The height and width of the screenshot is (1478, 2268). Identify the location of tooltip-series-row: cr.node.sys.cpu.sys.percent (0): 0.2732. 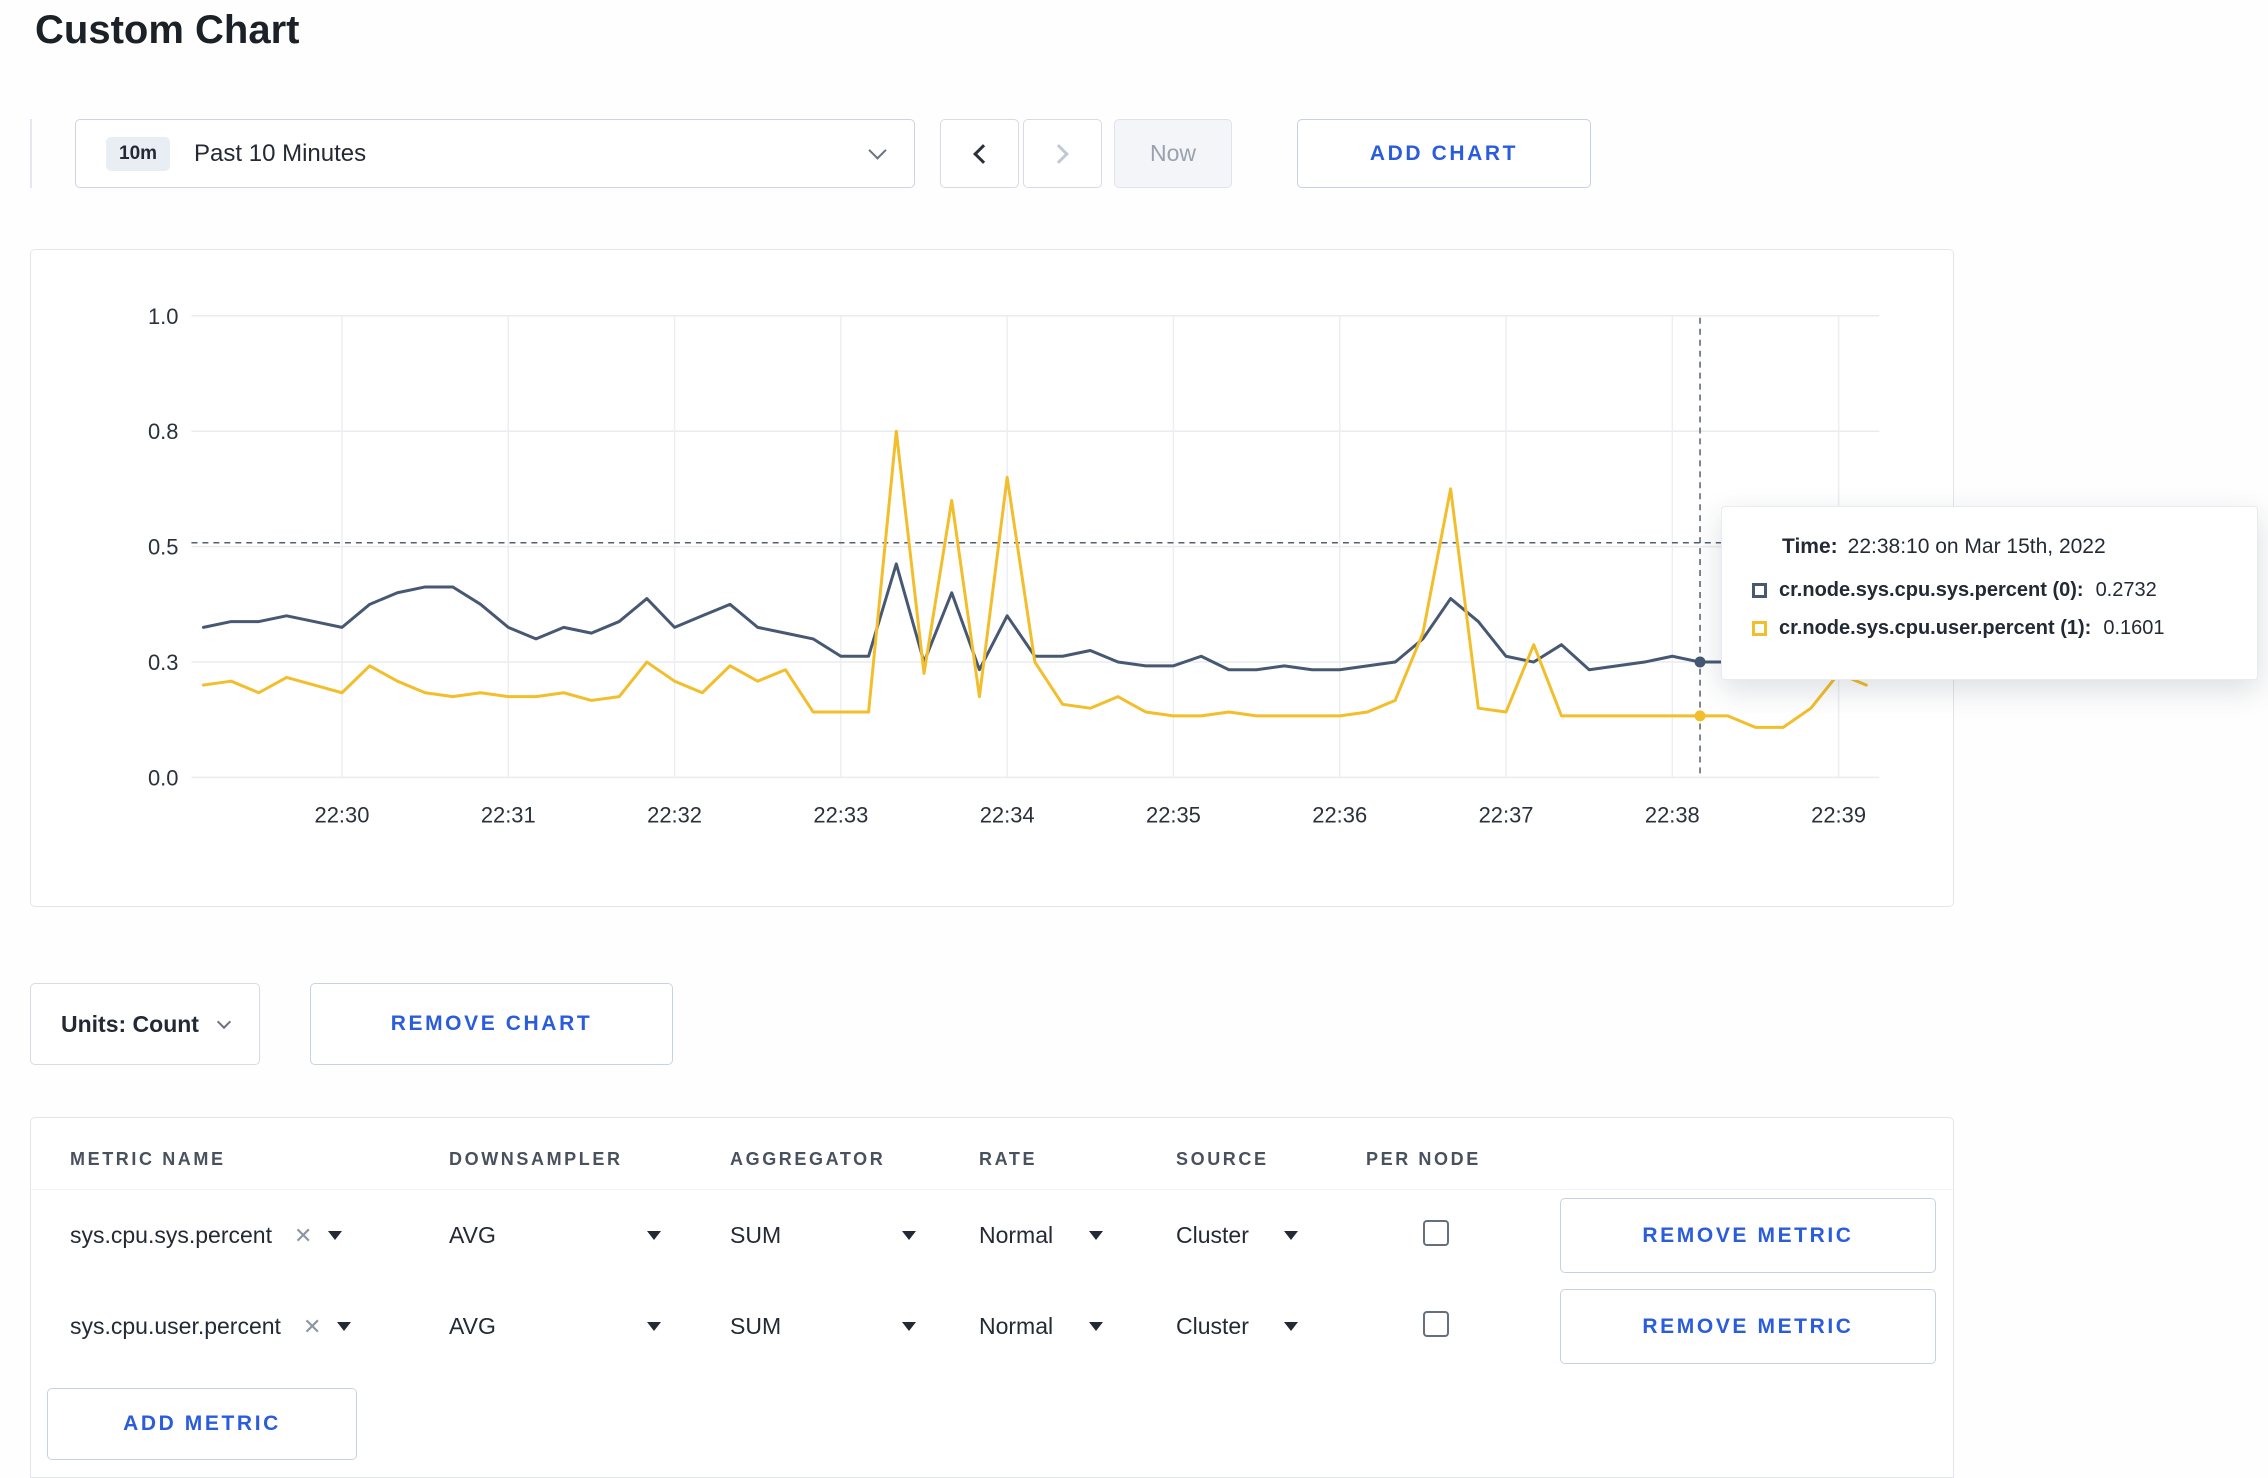
(1989, 590).